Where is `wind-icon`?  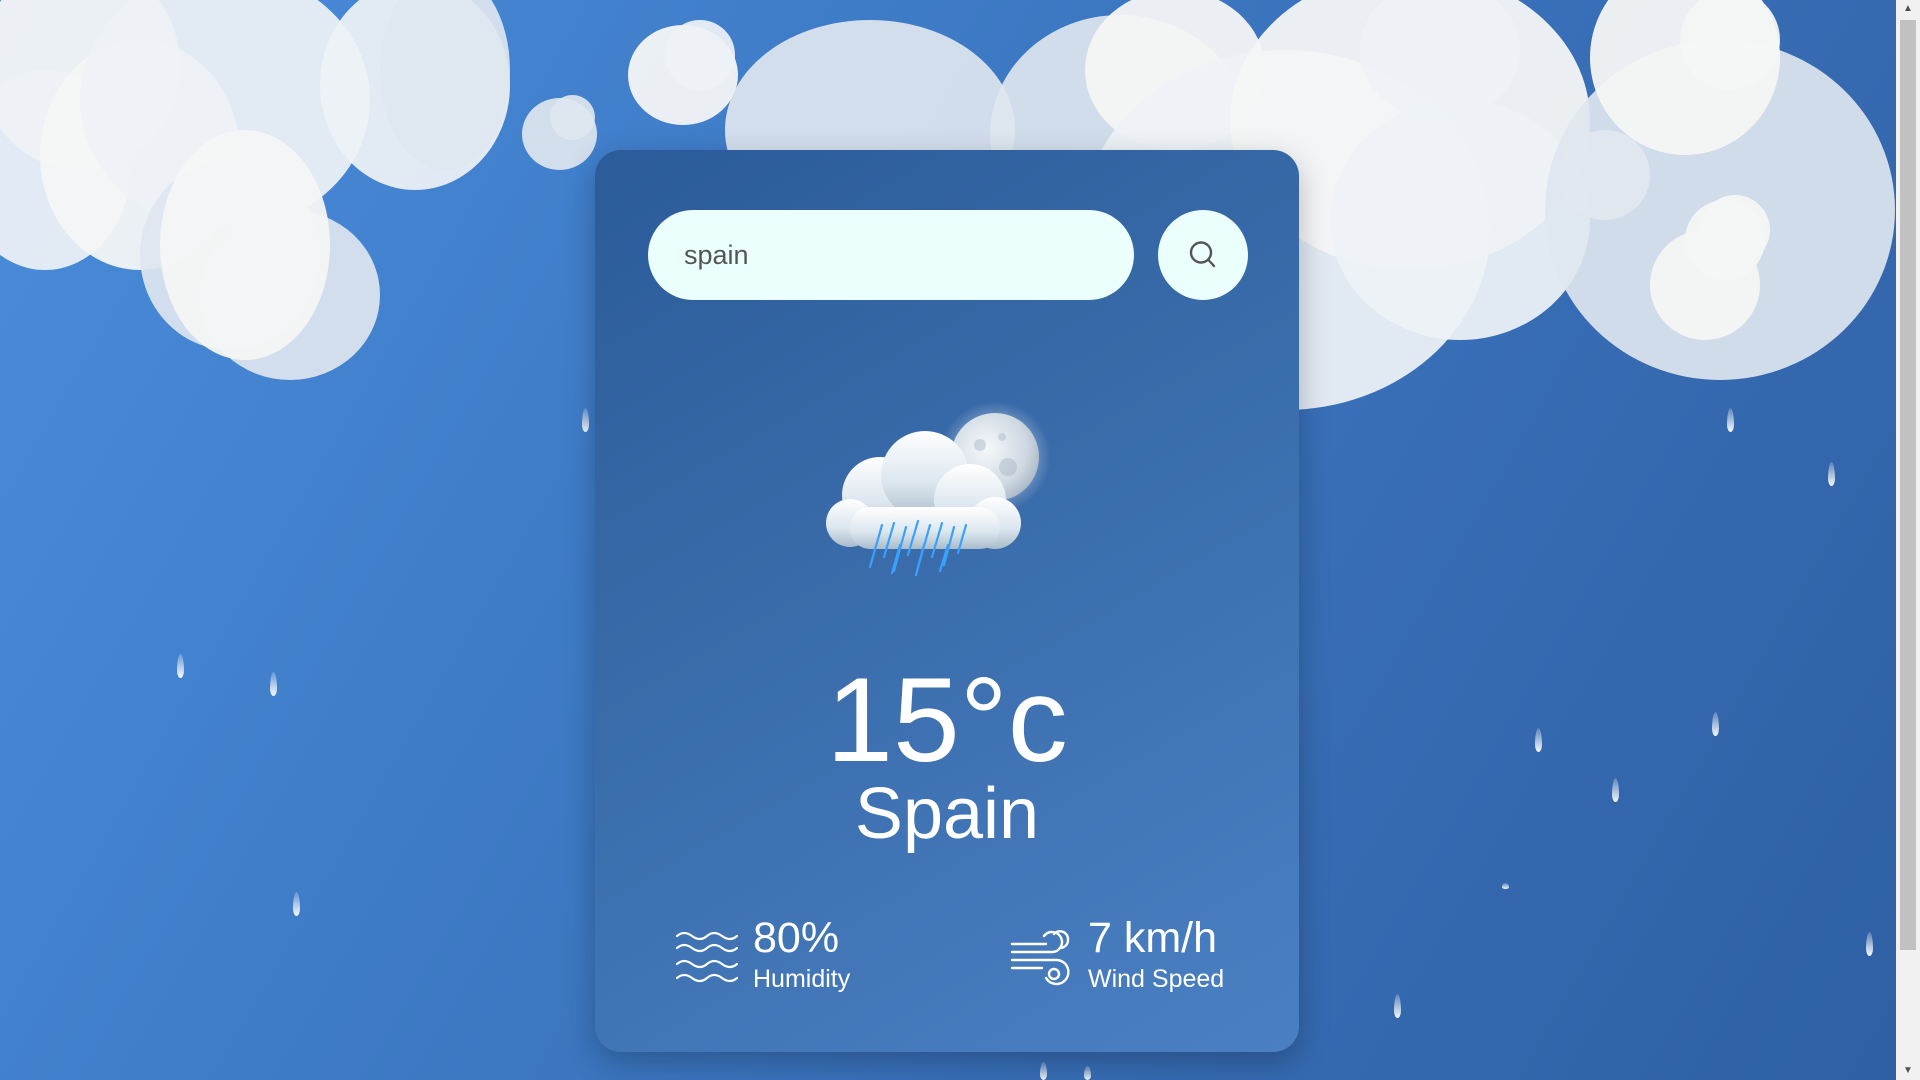
wind-icon is located at coordinates (1040, 957).